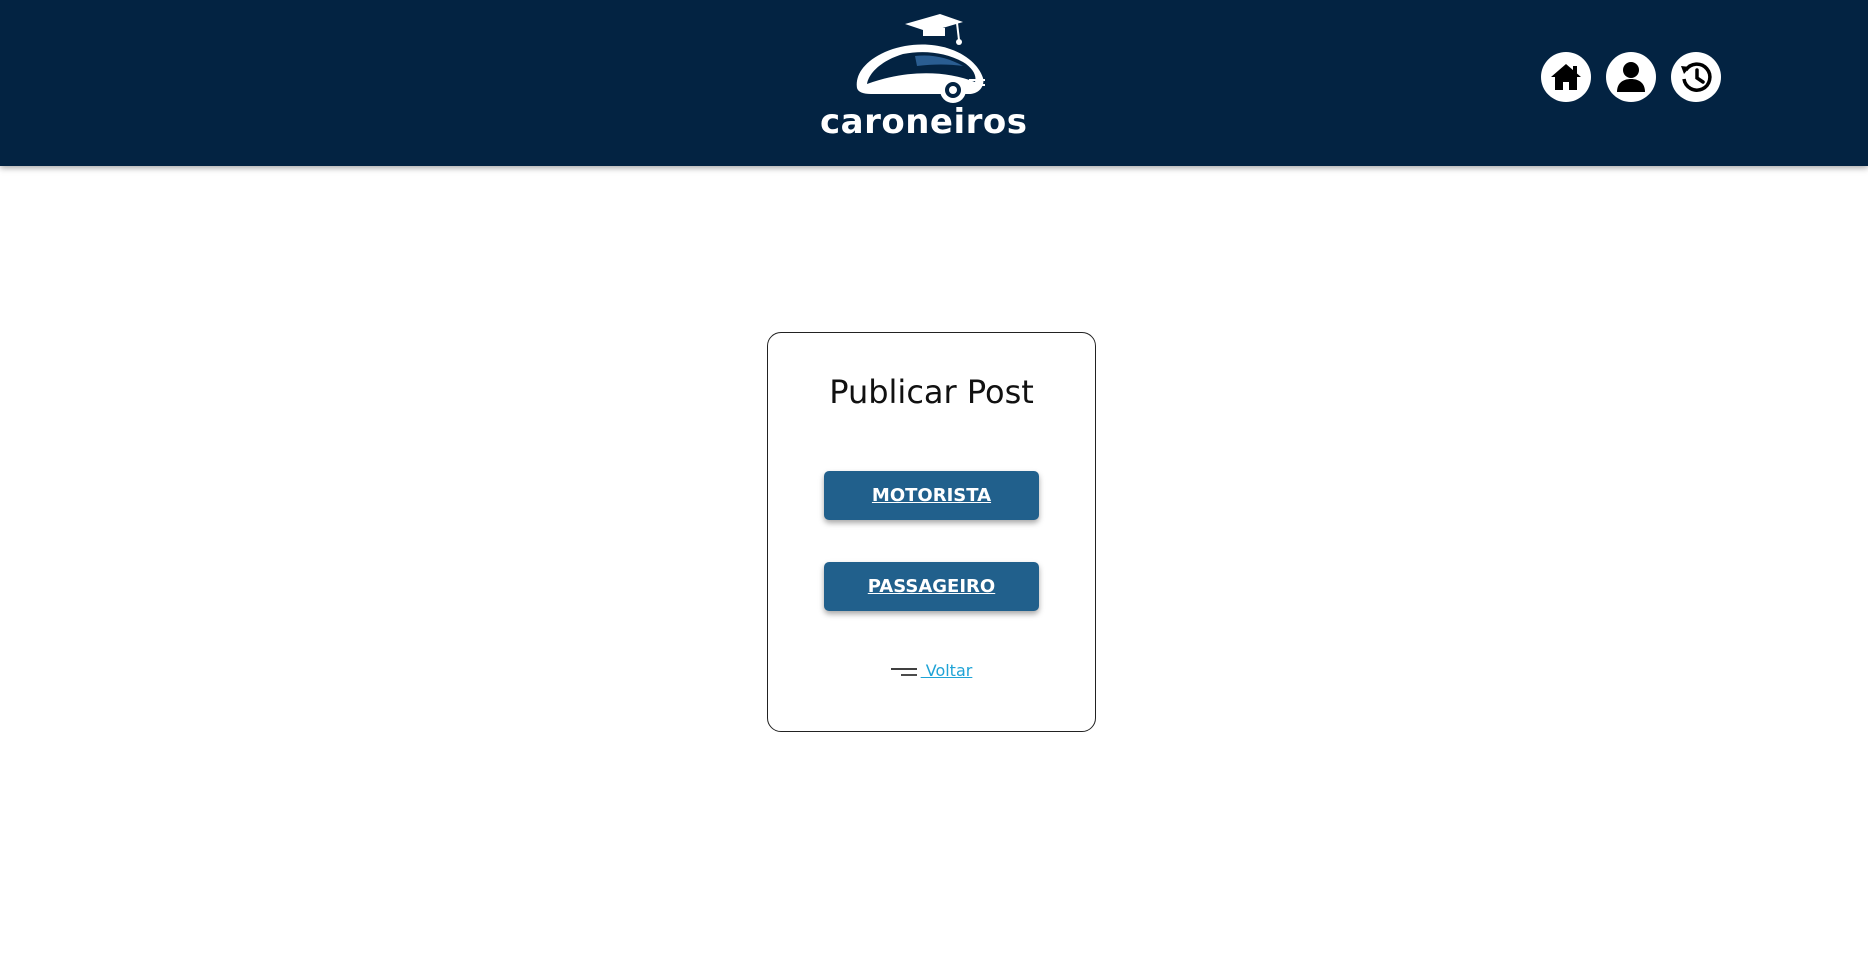 Image resolution: width=1868 pixels, height=972 pixels. I want to click on back-link: Voltar, so click(931, 670).